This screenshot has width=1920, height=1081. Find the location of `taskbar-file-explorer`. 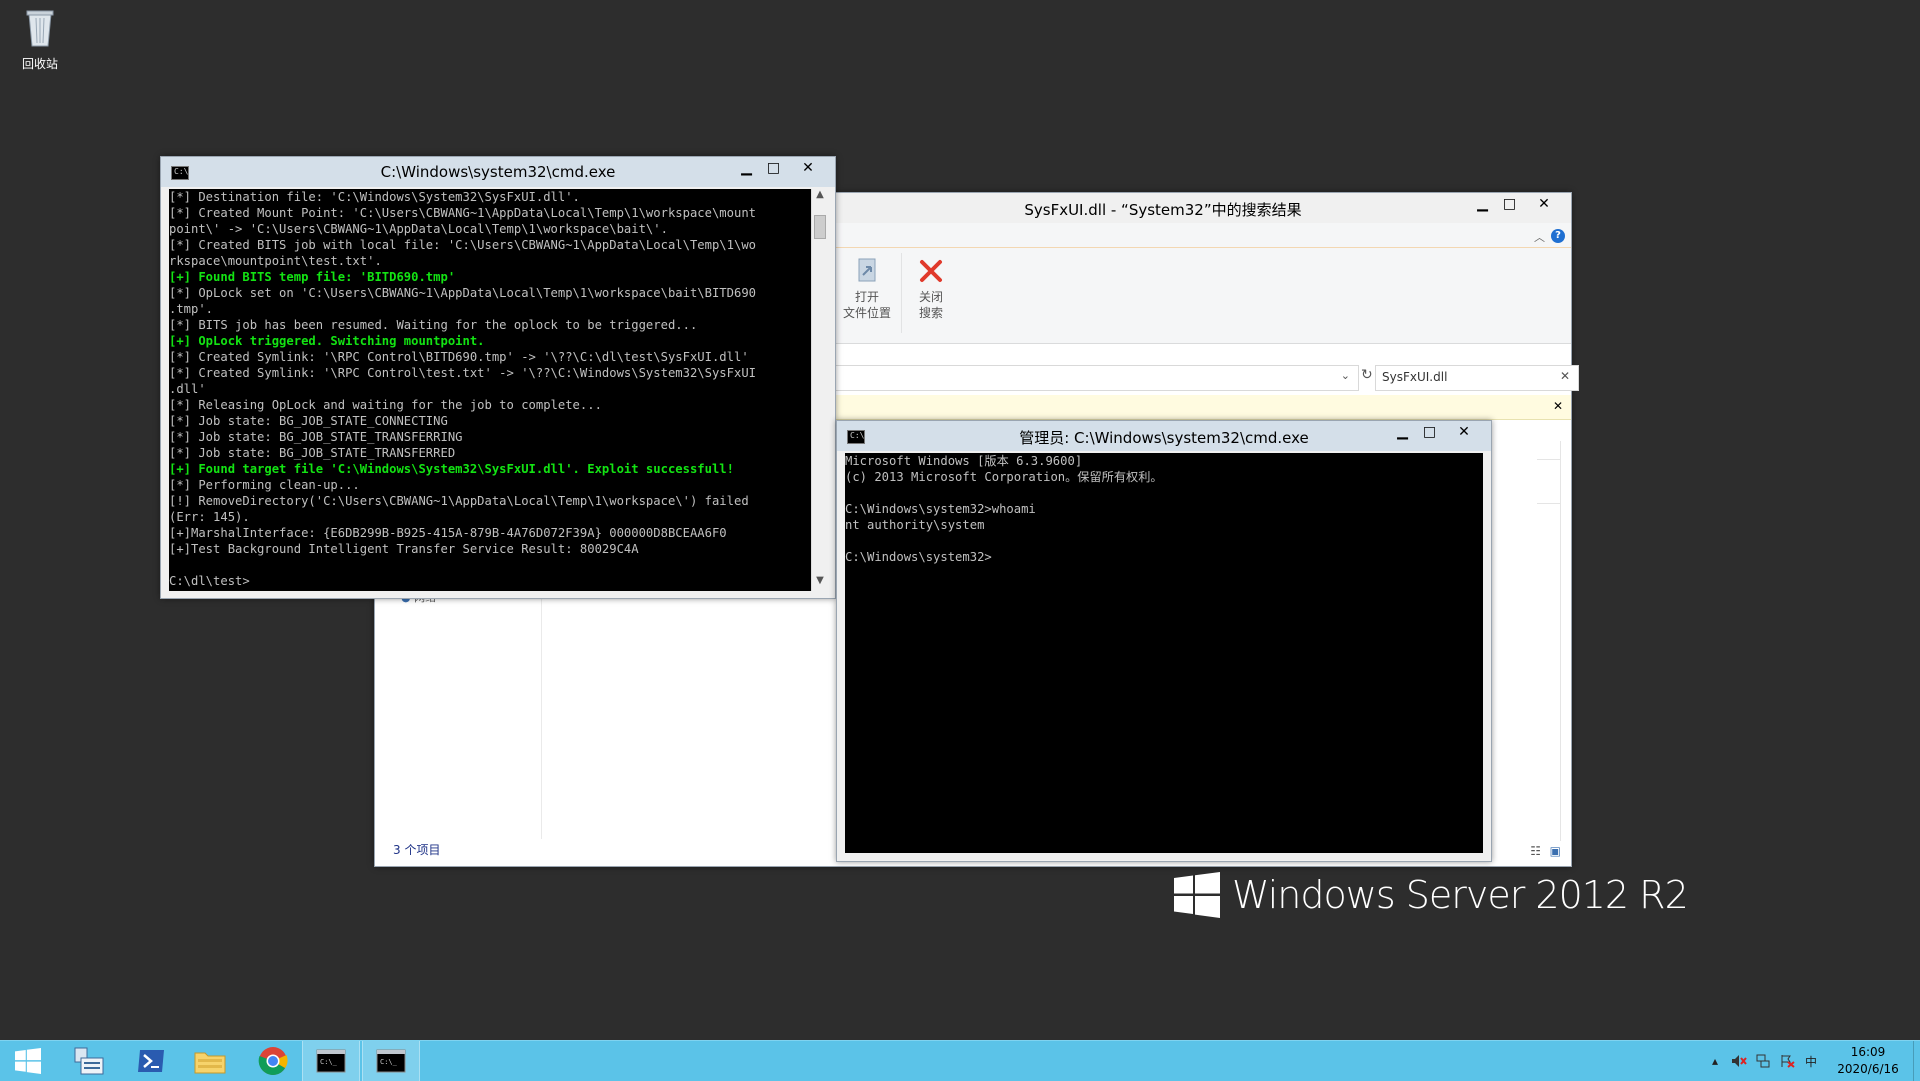

taskbar-file-explorer is located at coordinates (210, 1061).